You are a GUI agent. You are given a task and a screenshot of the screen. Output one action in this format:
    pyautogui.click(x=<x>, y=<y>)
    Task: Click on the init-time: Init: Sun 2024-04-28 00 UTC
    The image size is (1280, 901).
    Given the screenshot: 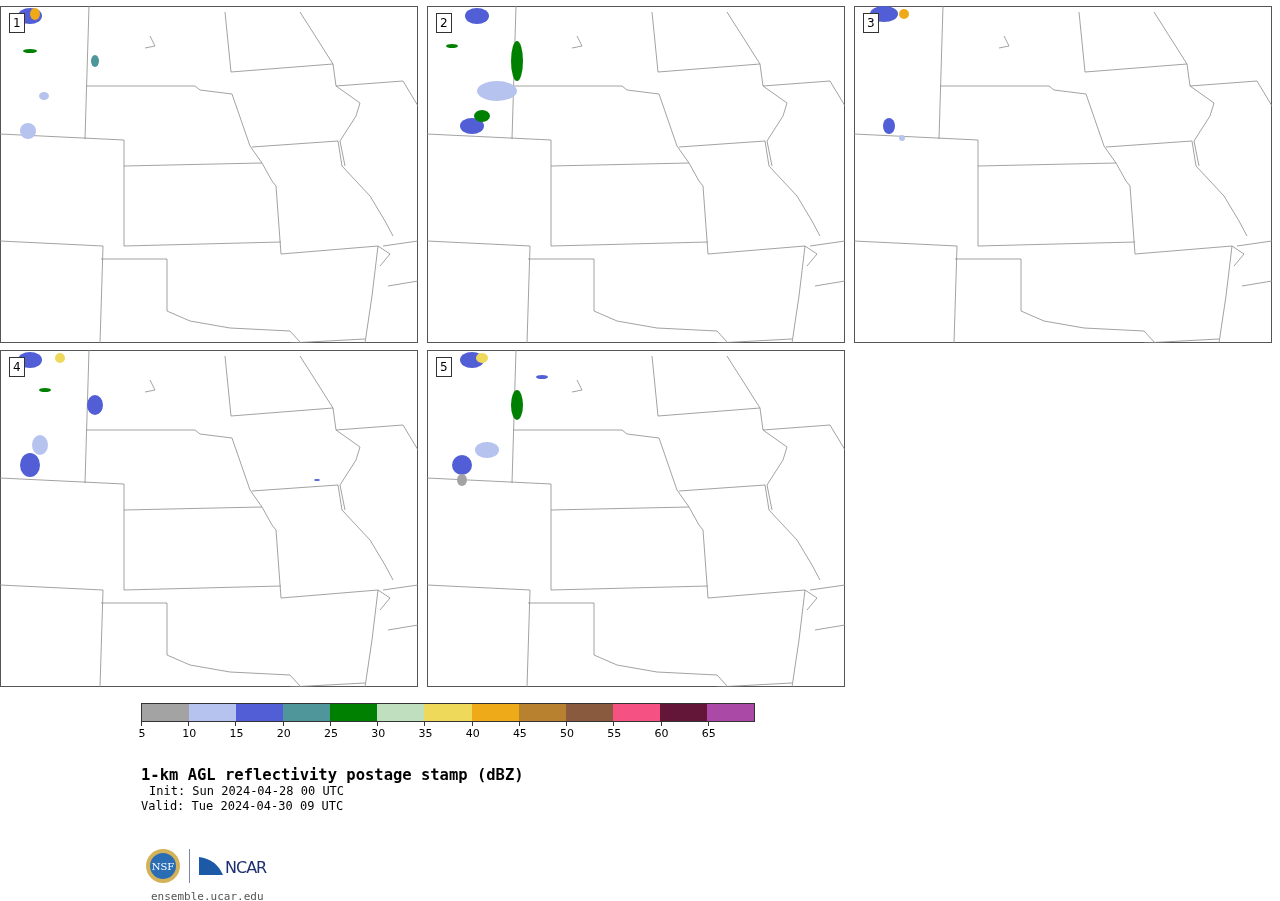 What is the action you would take?
    pyautogui.click(x=247, y=791)
    